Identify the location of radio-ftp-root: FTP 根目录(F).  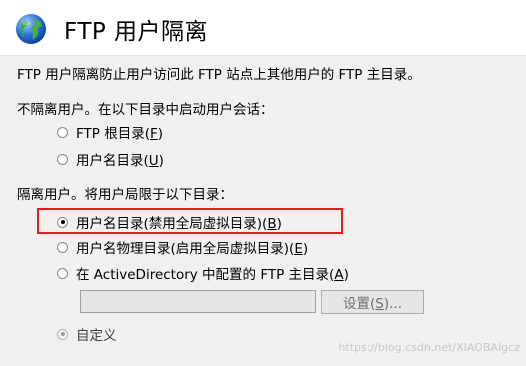
(110, 132).